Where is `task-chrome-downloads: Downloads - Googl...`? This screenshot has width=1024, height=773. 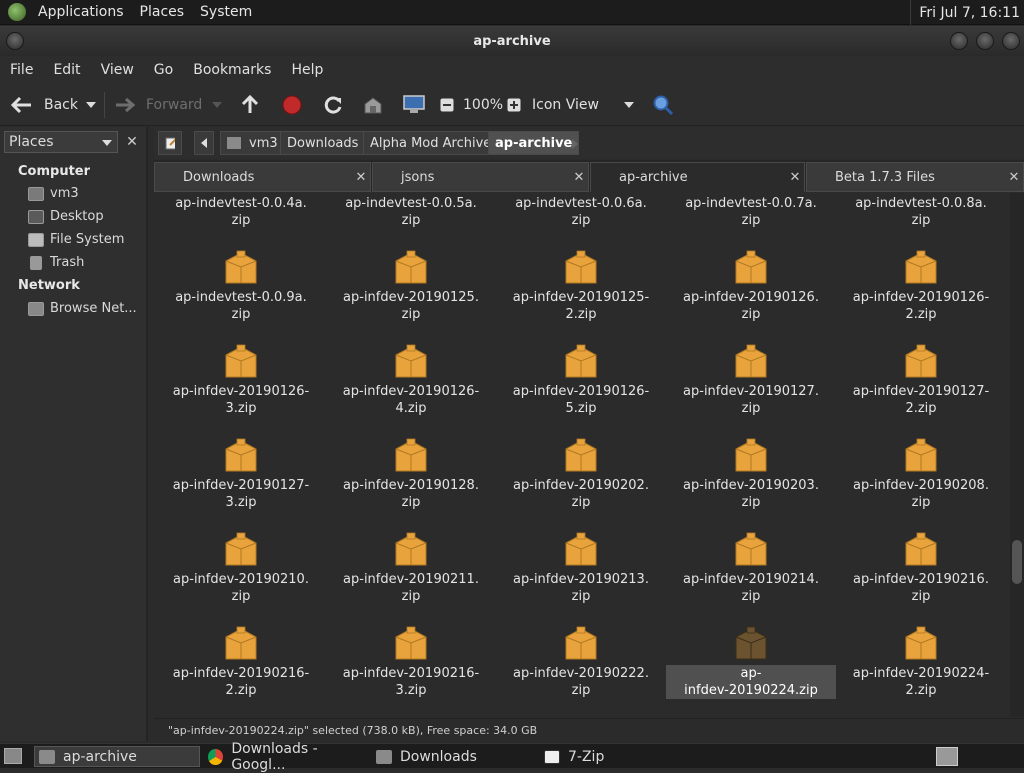 task-chrome-downloads: Downloads - Googl... is located at coordinates (287, 757).